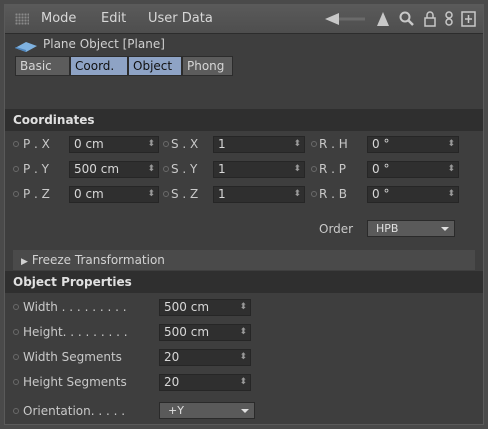 This screenshot has width=488, height=429. I want to click on tab-basic: Basic, so click(42, 66).